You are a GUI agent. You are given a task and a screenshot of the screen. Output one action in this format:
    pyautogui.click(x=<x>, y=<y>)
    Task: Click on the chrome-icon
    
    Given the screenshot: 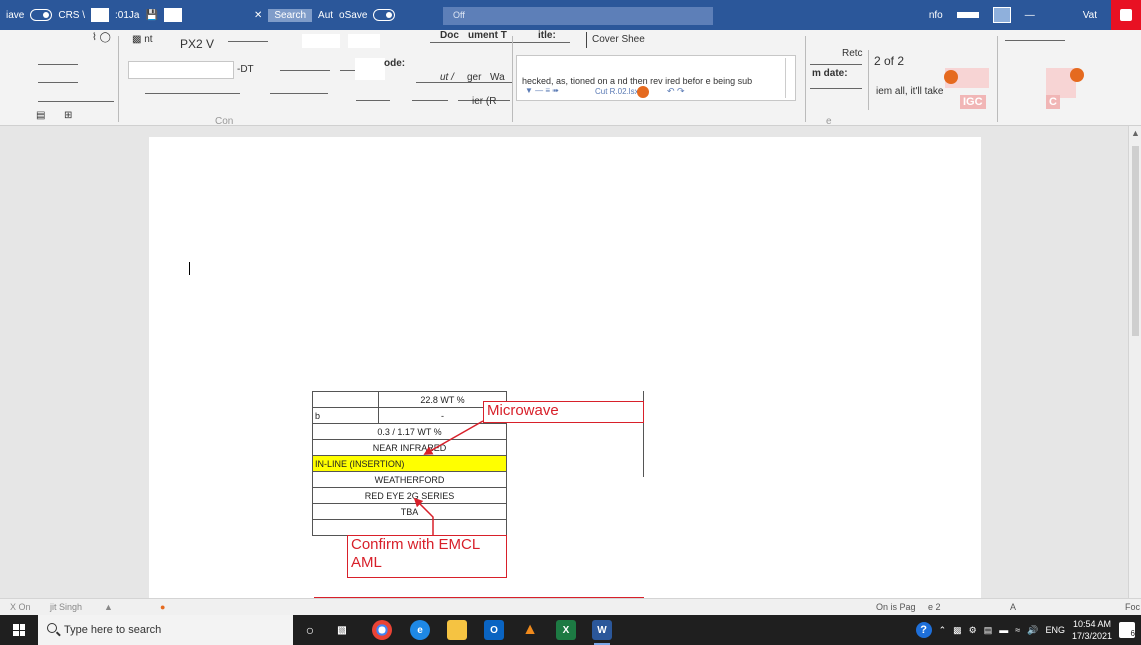 What is the action you would take?
    pyautogui.click(x=382, y=630)
    